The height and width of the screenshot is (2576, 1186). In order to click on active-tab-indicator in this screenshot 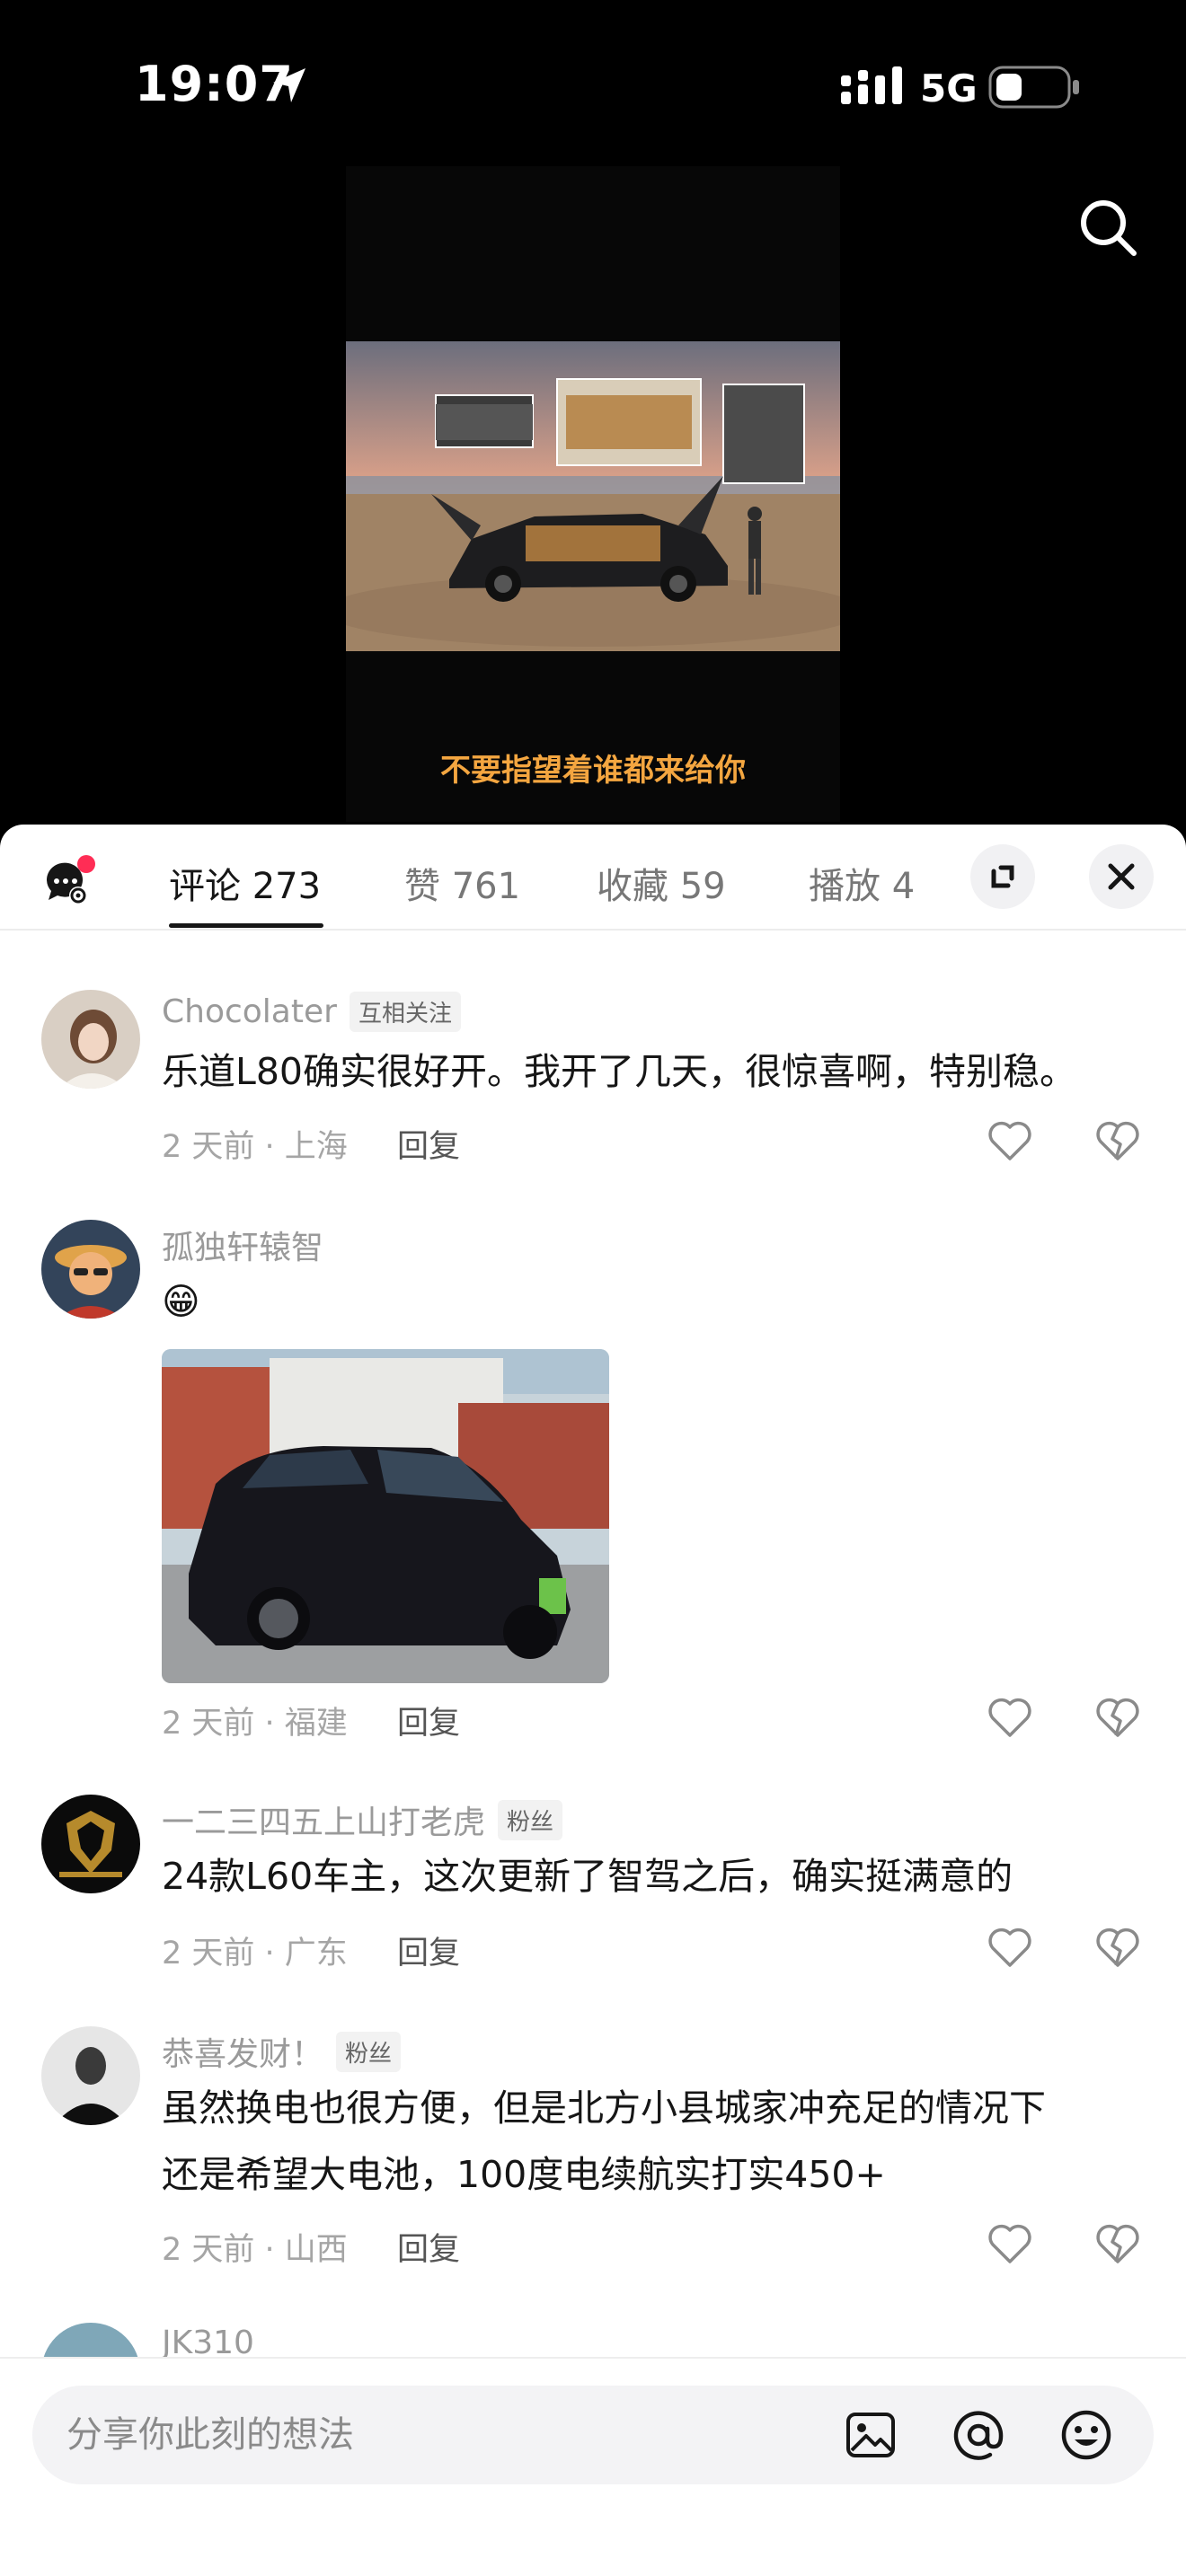, I will do `click(246, 925)`.